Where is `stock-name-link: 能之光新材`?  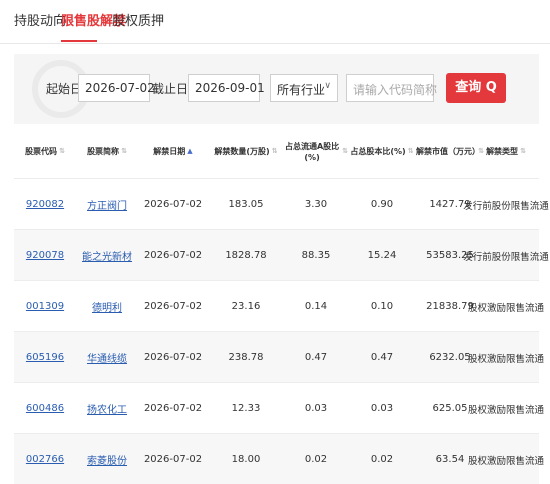
stock-name-link: 能之光新材 is located at coordinates (107, 255).